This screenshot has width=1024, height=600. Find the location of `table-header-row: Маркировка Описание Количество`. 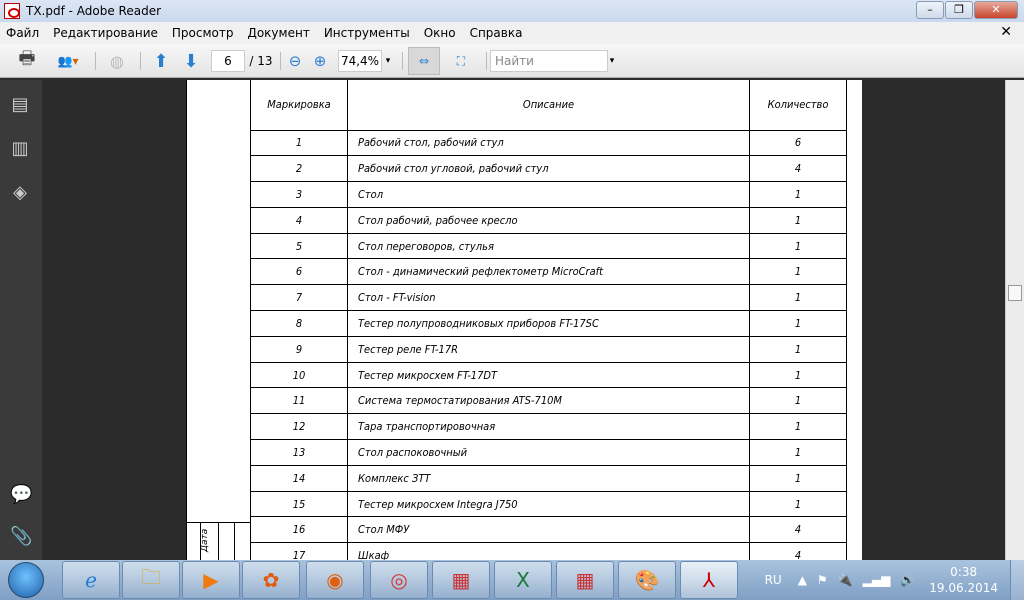

table-header-row: Маркировка Описание Количество is located at coordinates (548, 105).